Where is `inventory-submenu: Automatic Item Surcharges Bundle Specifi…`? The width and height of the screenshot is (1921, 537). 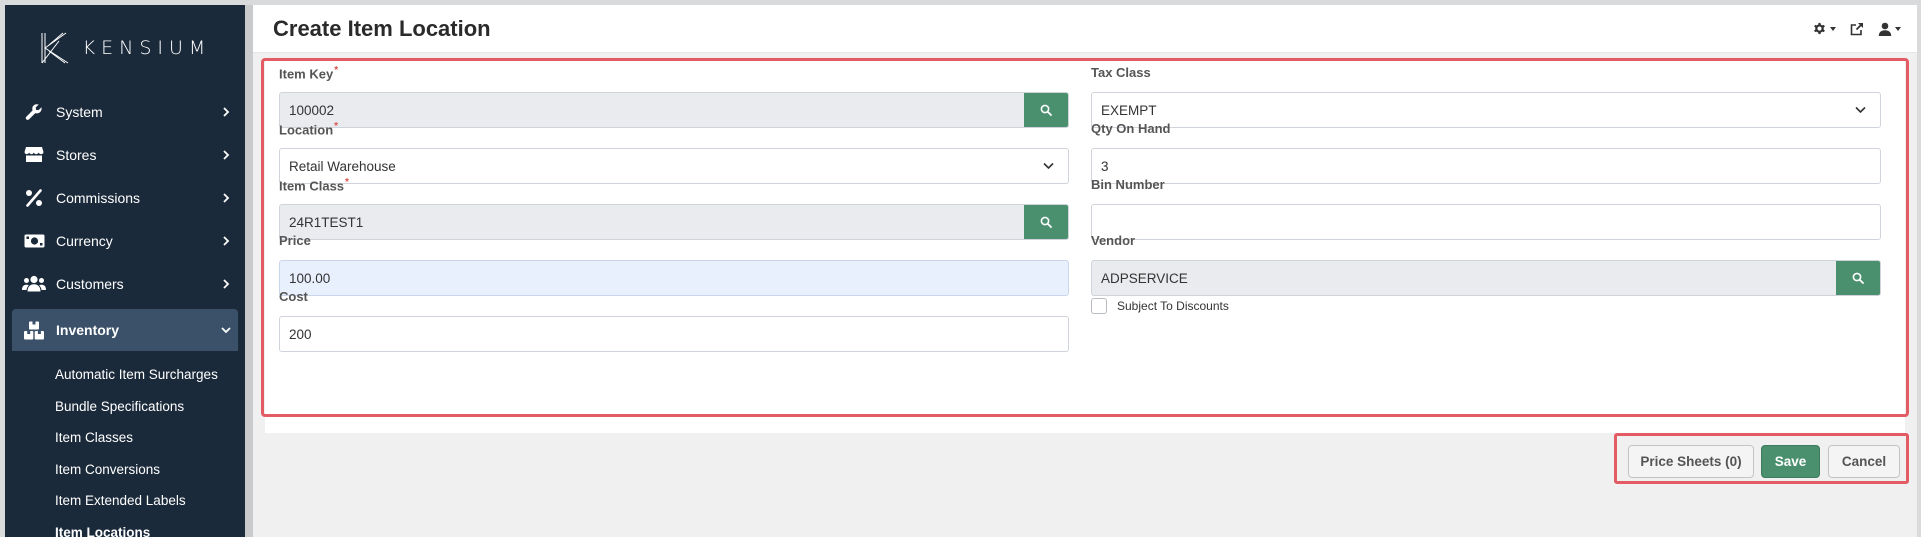 inventory-submenu: Automatic Item Surcharges Bundle Specifi… is located at coordinates (125, 444).